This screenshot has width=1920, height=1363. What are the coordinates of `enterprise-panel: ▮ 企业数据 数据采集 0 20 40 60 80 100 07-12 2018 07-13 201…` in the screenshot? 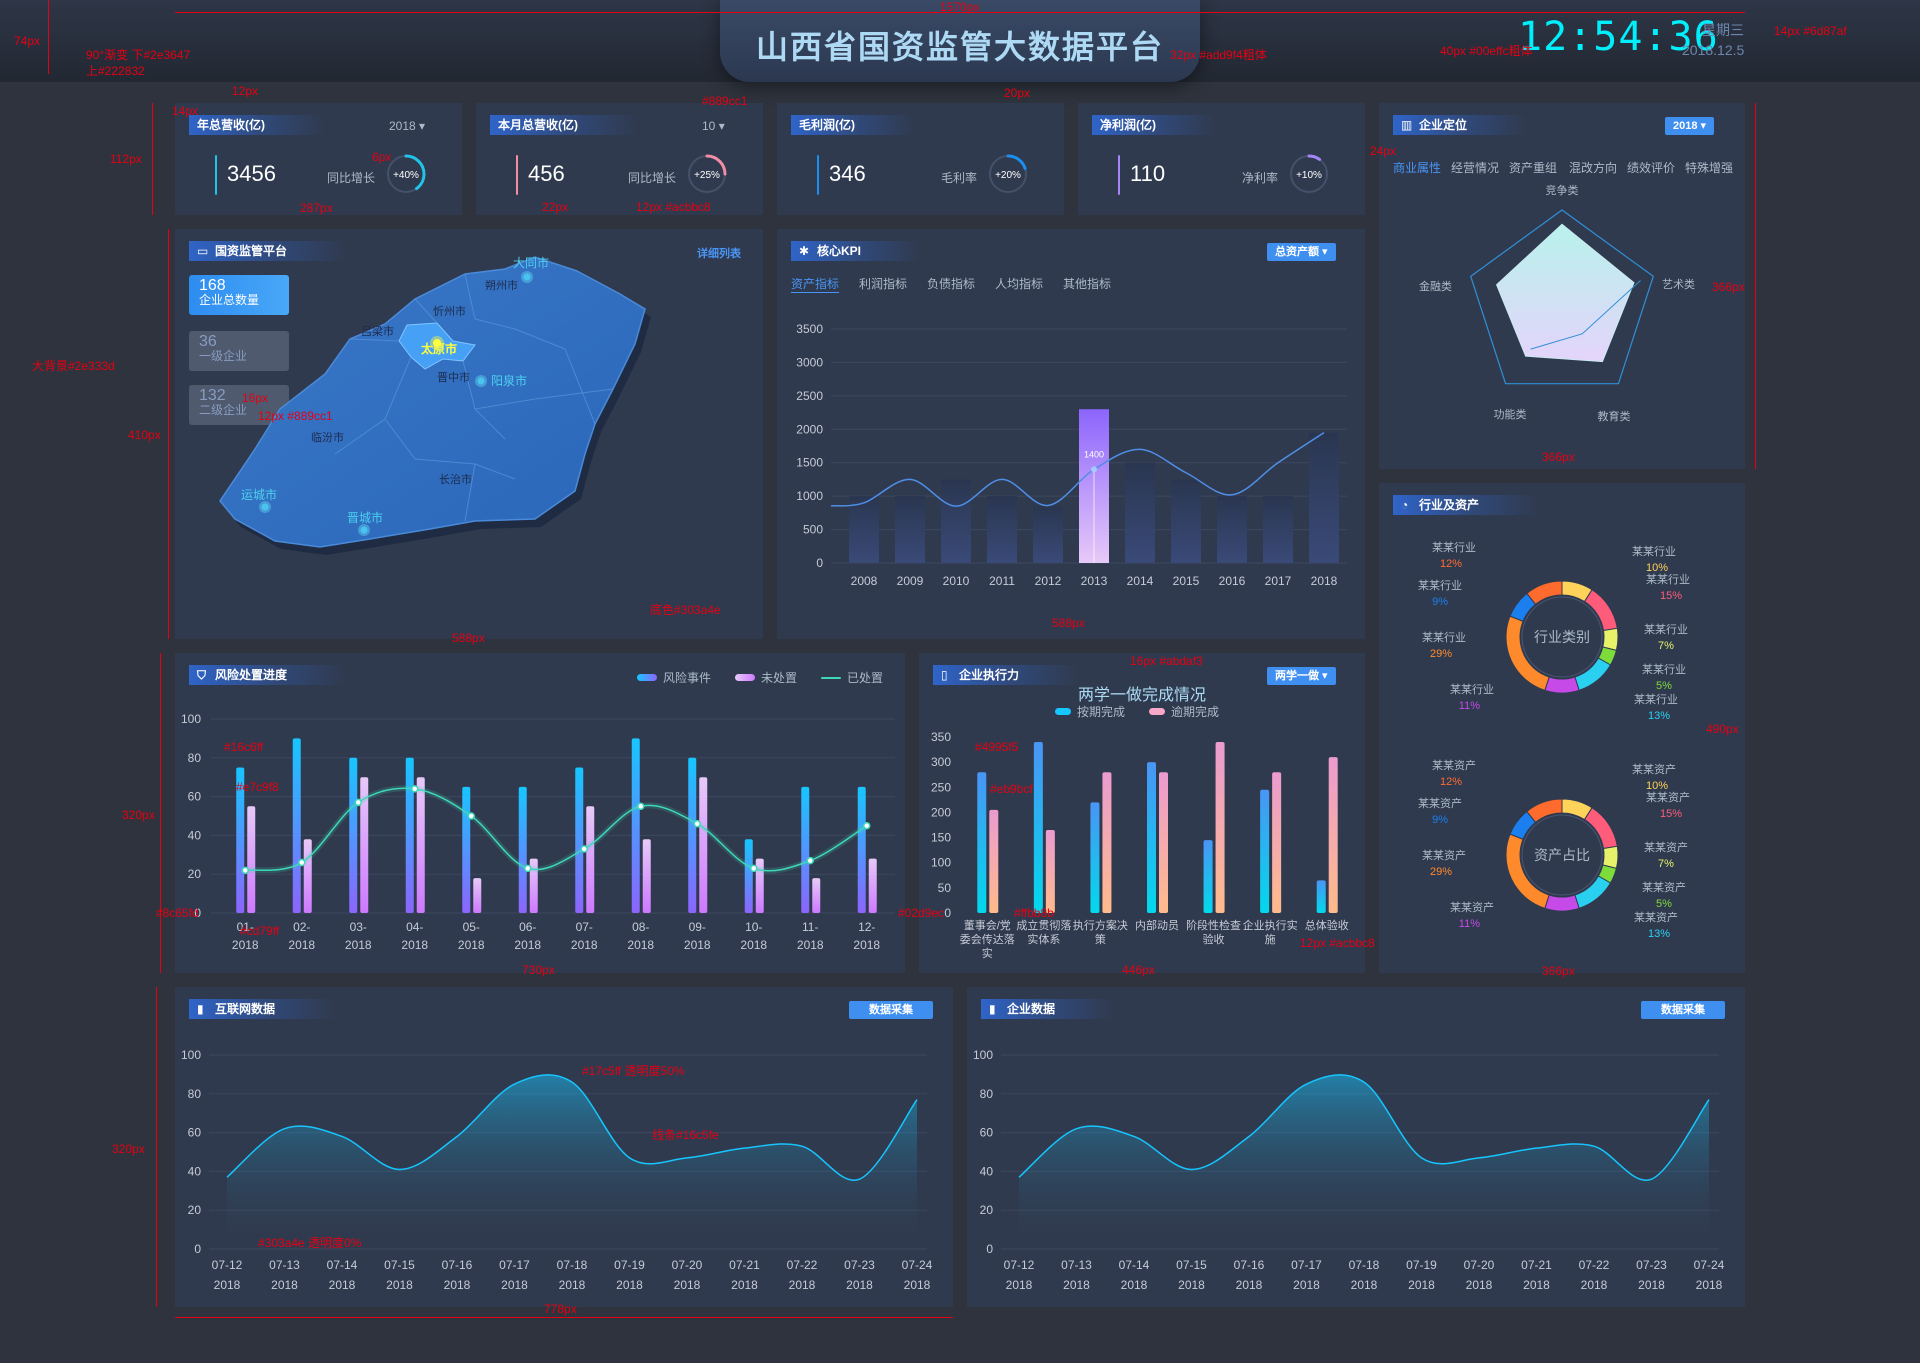 It's located at (1356, 1147).